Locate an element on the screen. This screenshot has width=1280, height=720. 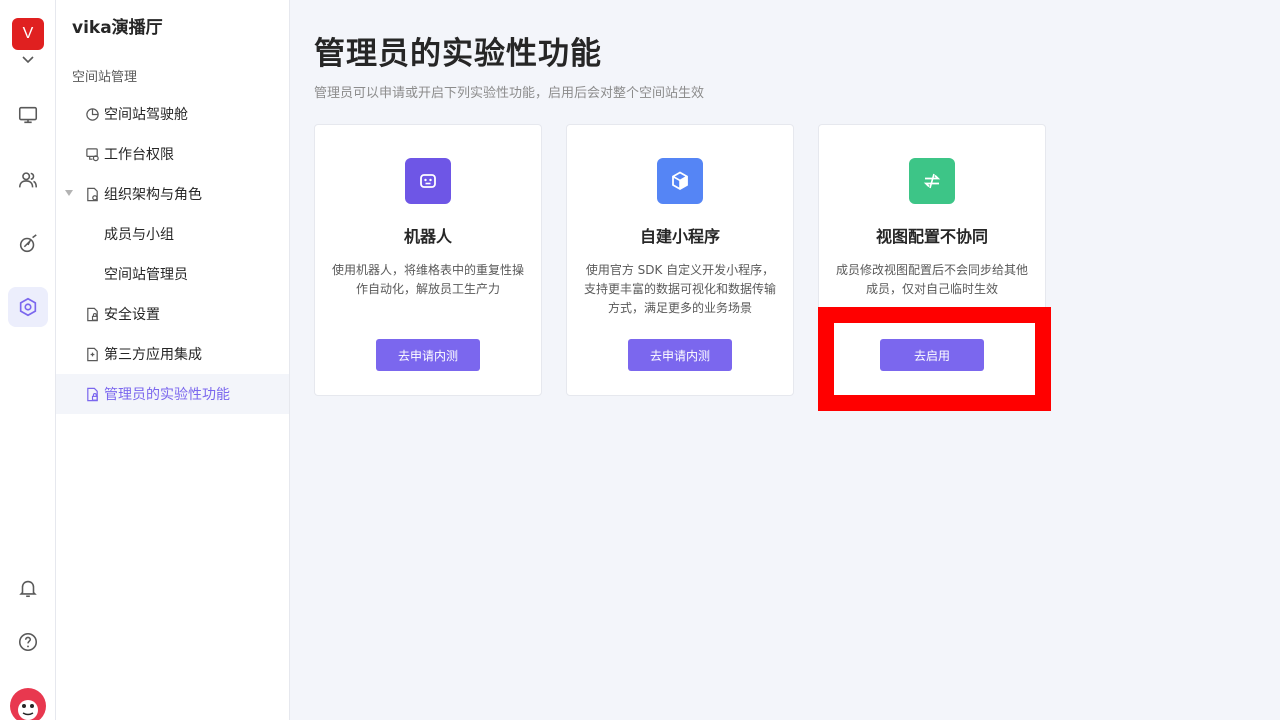
sidebar-item-label: 安全设置 is located at coordinates (132, 315).